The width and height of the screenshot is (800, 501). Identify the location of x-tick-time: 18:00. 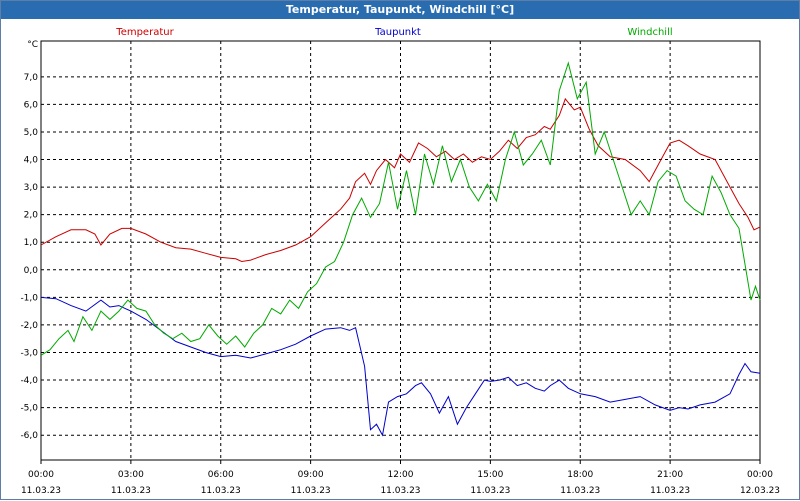
(580, 475).